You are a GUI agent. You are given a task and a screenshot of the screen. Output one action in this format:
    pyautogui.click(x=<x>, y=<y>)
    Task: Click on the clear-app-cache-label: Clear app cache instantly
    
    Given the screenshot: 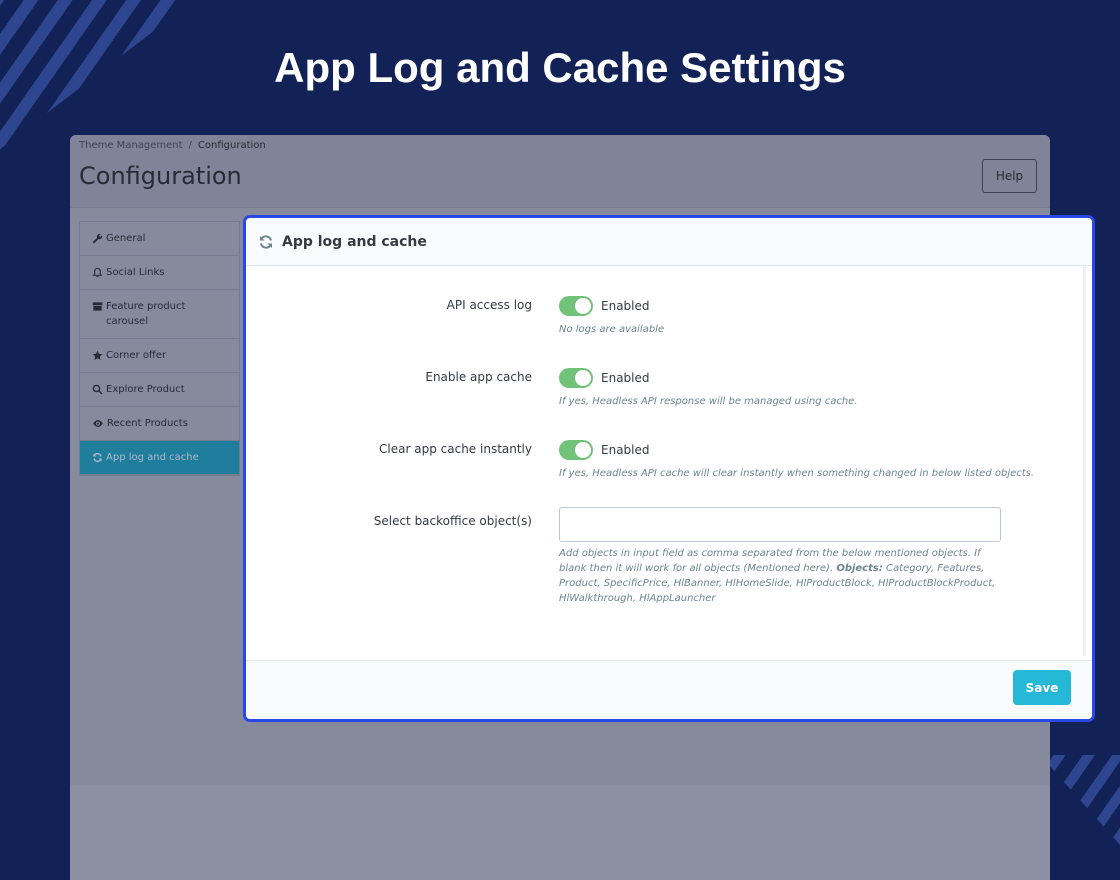 What is the action you would take?
    pyautogui.click(x=455, y=449)
    